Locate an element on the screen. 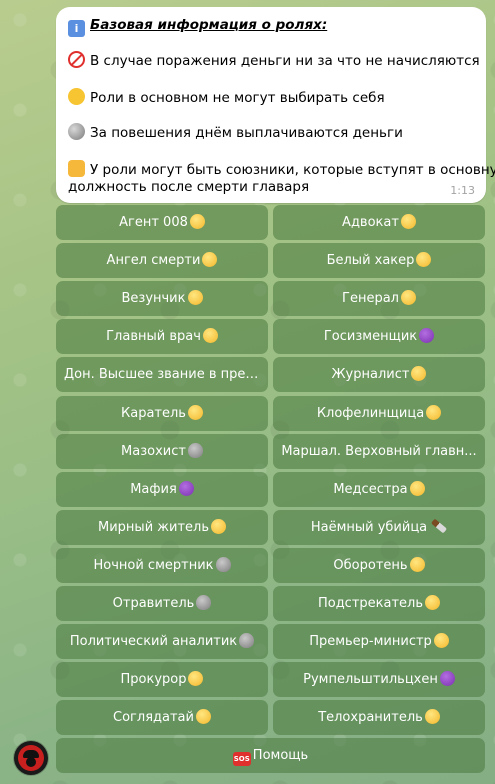 The image size is (495, 784). role-button: Агент 008 is located at coordinates (162, 222).